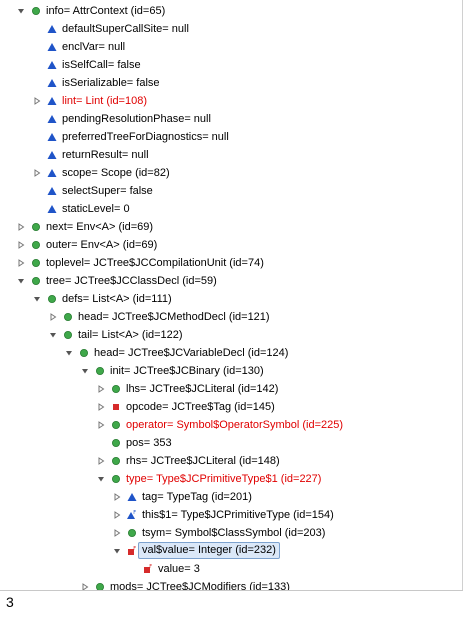 The height and width of the screenshot is (627, 463). What do you see at coordinates (145, 137) in the screenshot?
I see `tree-row-label: preferredTreeForDiagnostics= null` at bounding box center [145, 137].